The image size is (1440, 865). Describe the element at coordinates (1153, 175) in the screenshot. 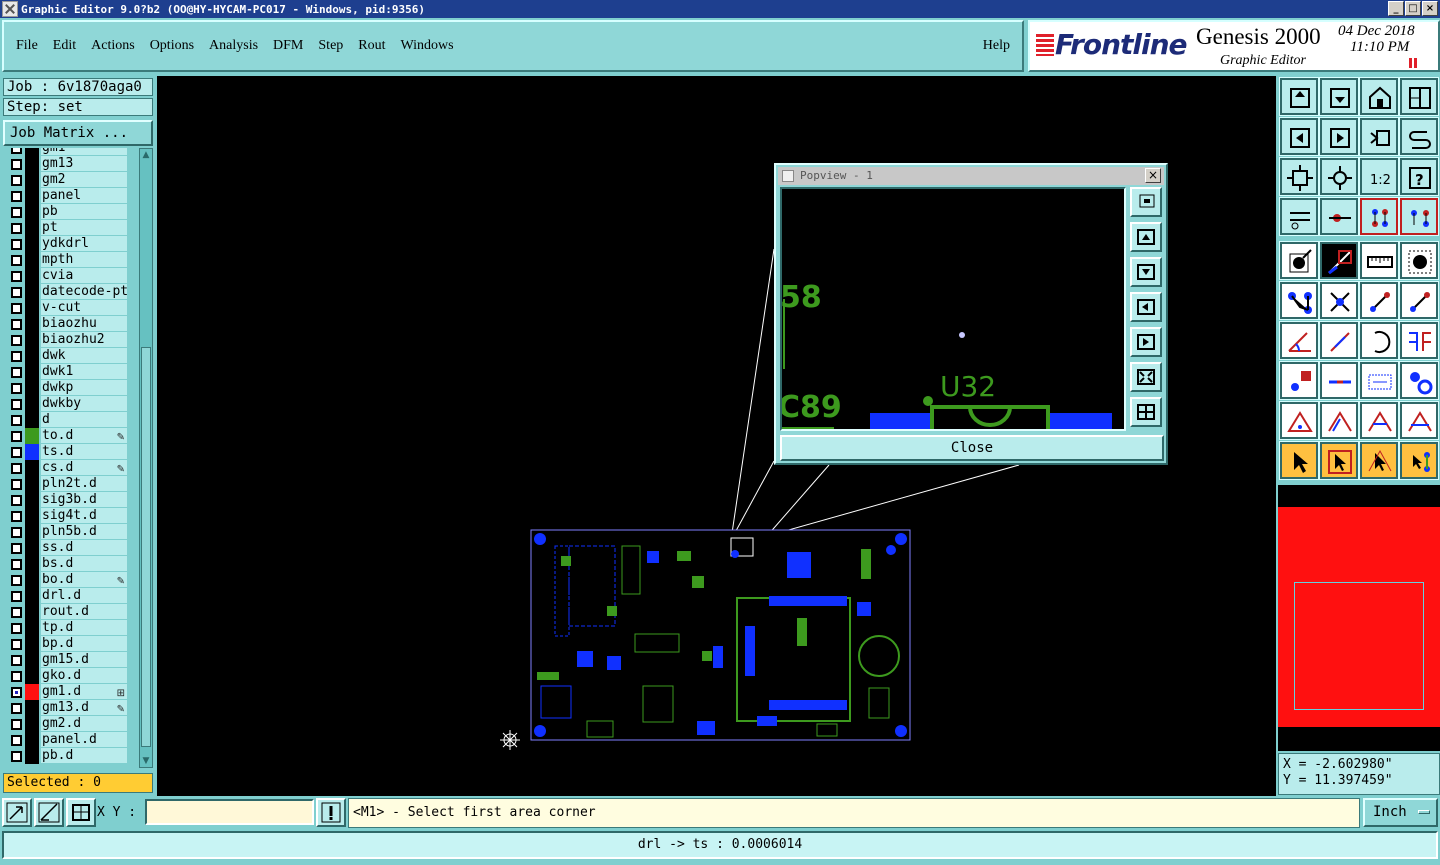

I see `popview-close-icon: ×` at that location.